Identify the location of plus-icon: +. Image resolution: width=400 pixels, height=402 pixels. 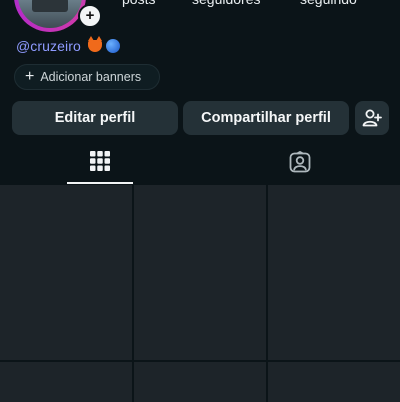
(30, 76).